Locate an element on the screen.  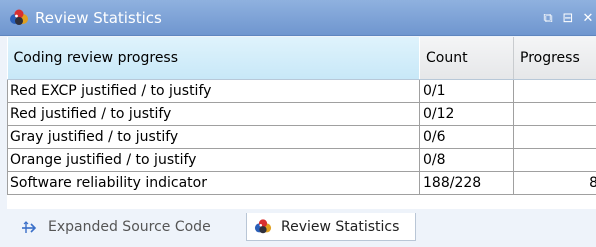
panel-title: Review Statistics is located at coordinates (98, 18).